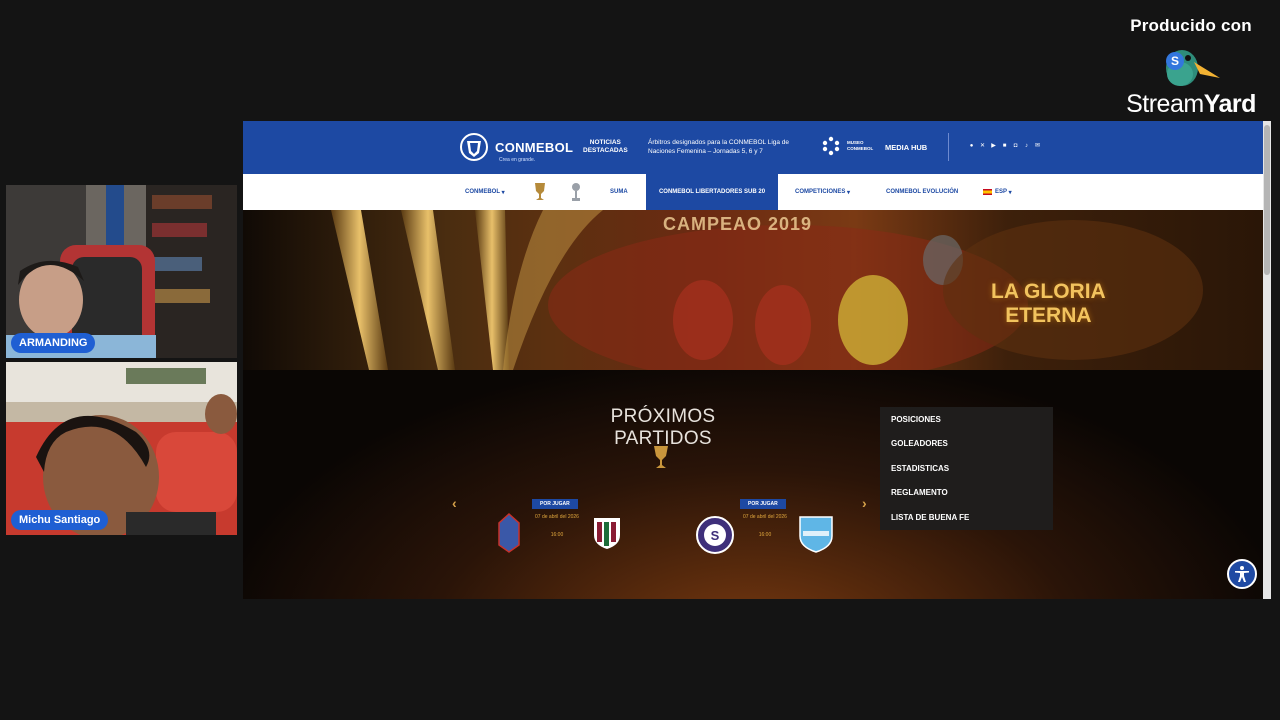 This screenshot has width=1280, height=720. I want to click on tiktok-icon: ♪, so click(1026, 146).